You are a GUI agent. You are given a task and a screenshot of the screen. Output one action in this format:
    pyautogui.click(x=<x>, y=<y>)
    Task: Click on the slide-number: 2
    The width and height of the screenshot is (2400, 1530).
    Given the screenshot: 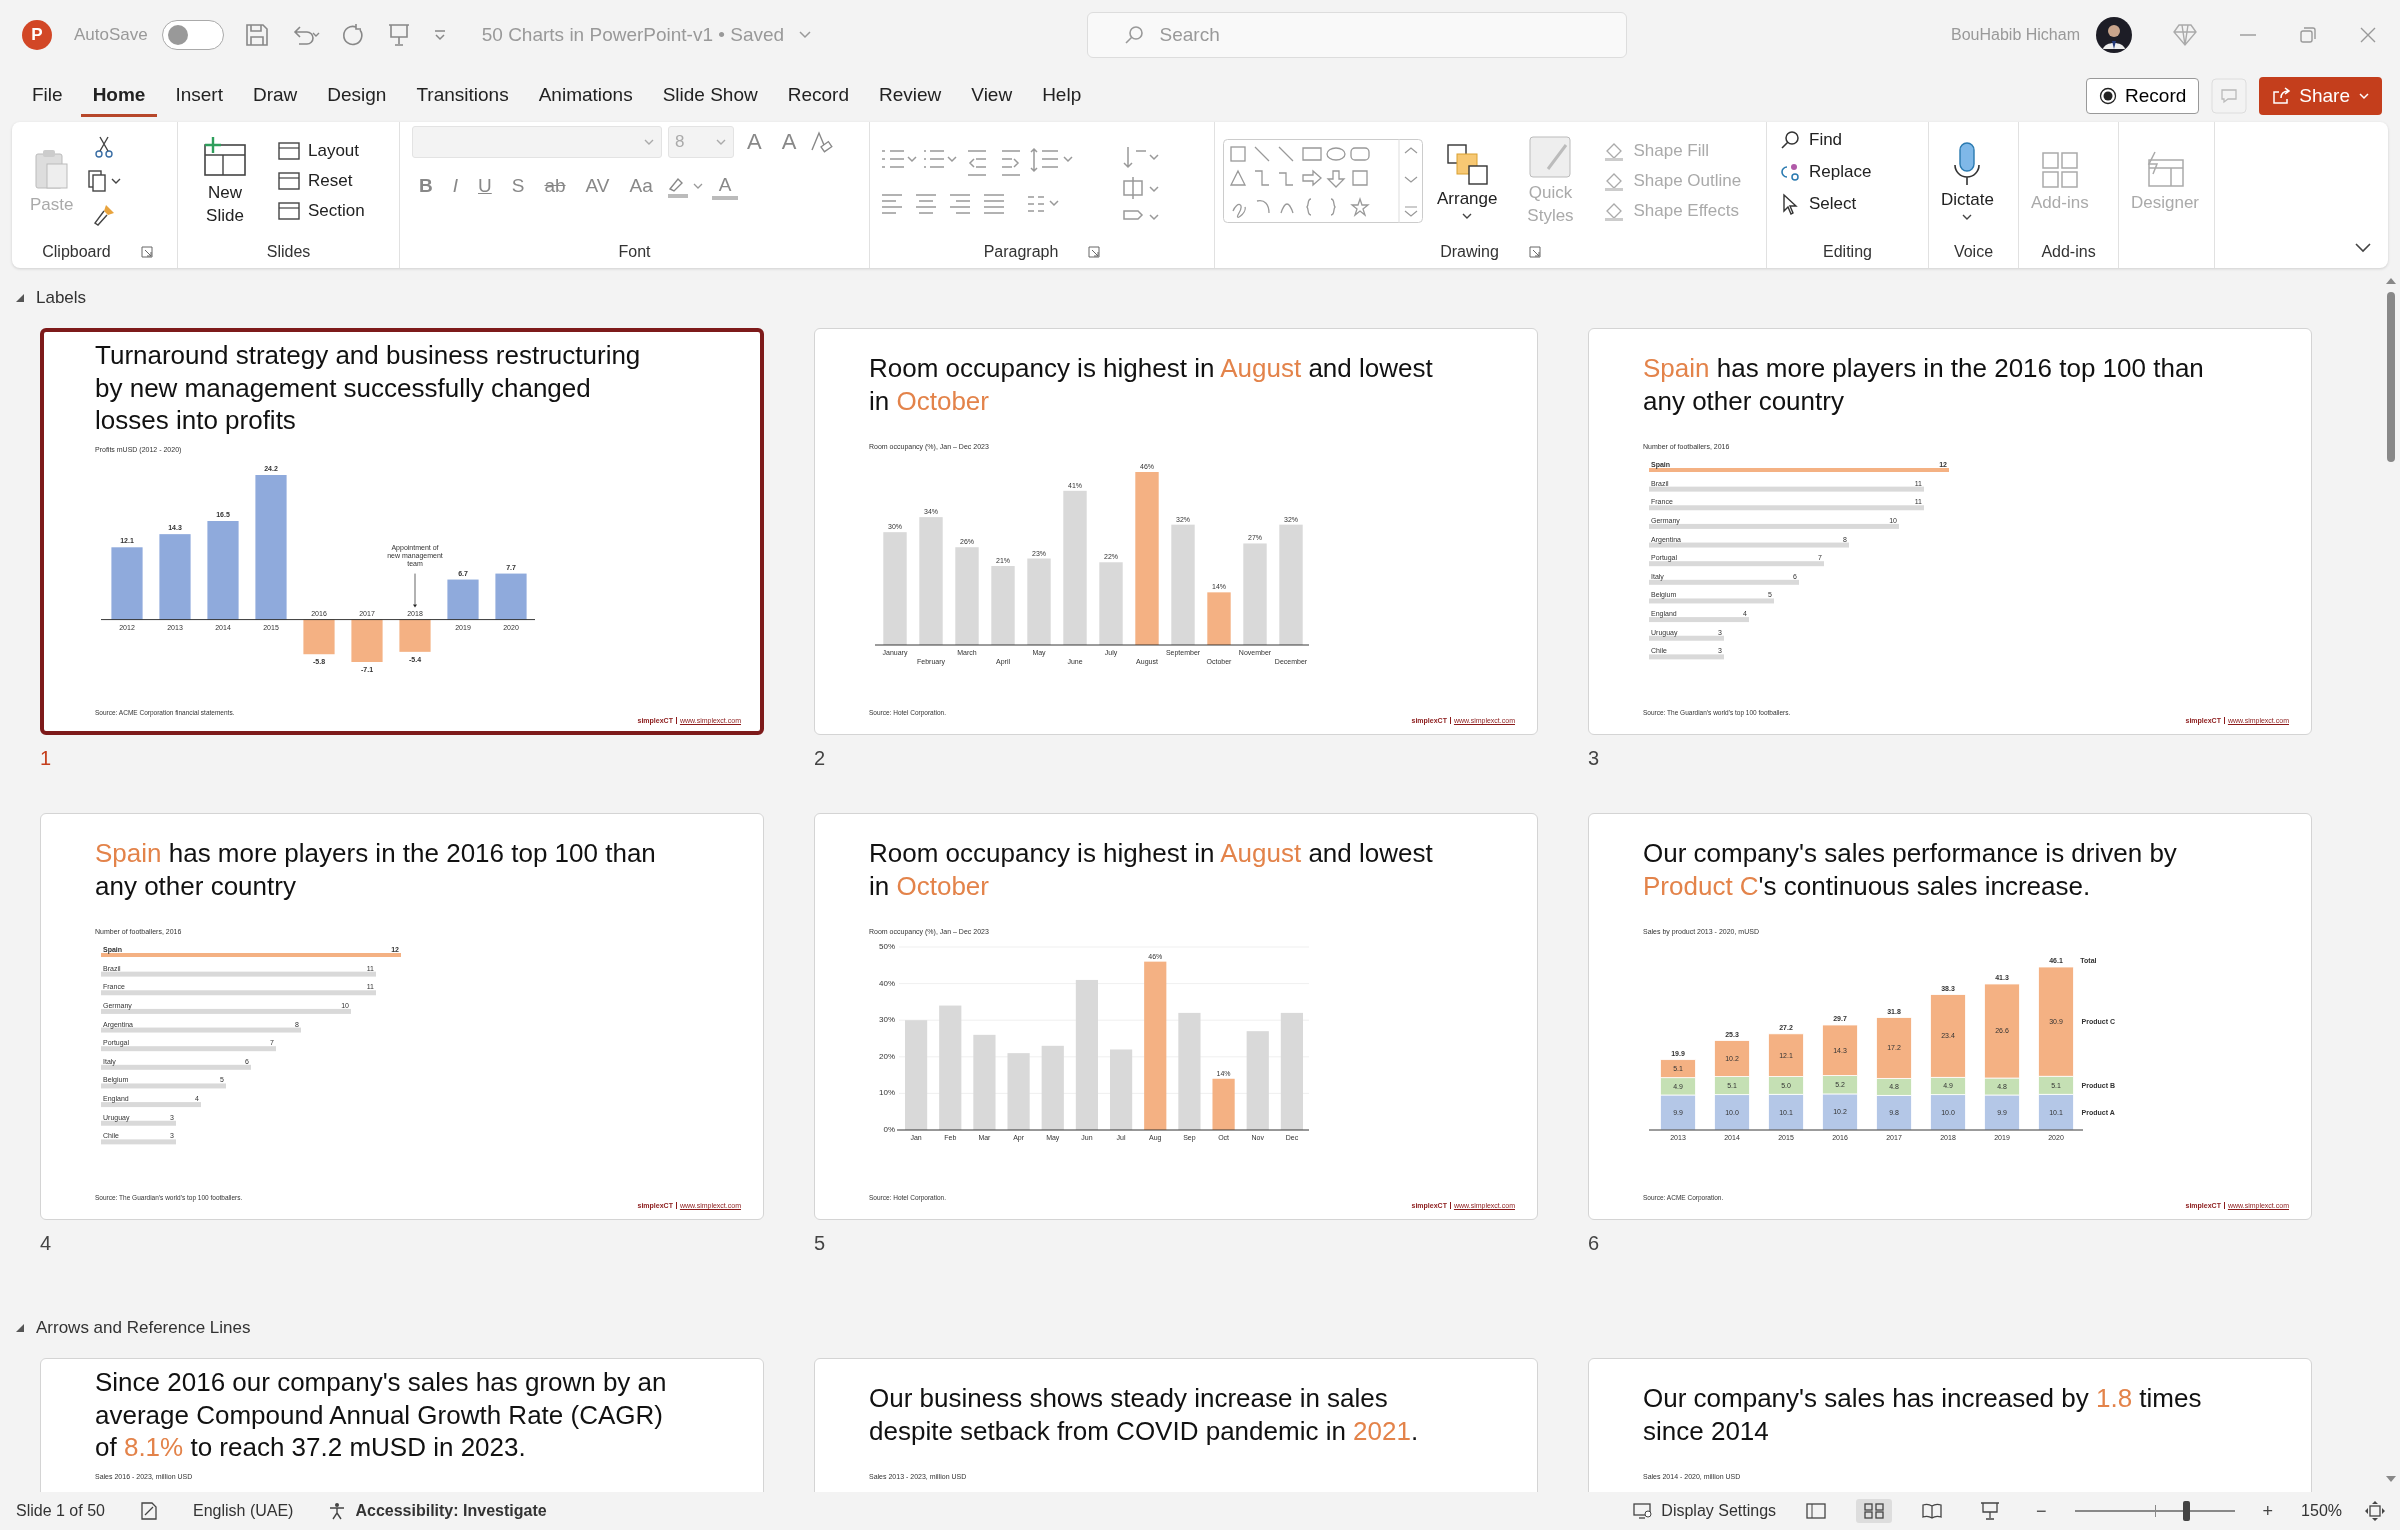 What is the action you would take?
    pyautogui.click(x=820, y=758)
    